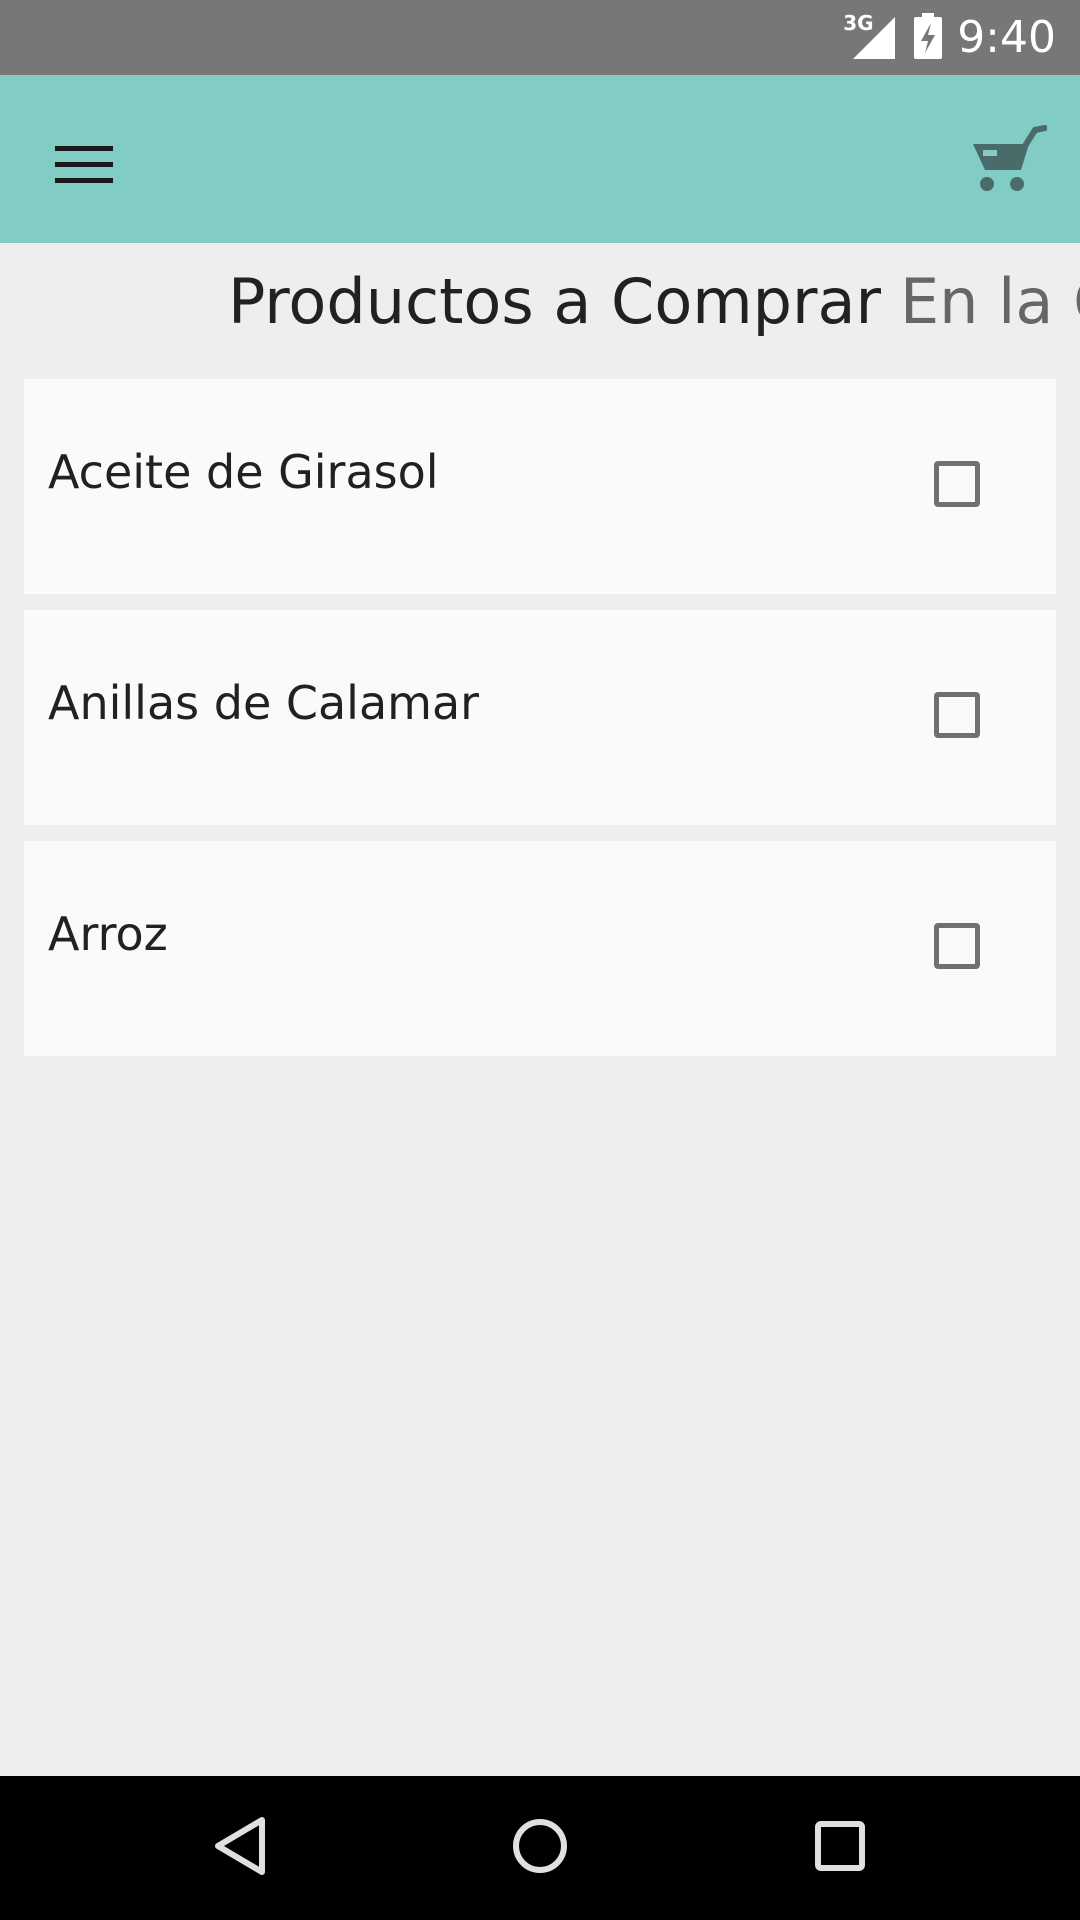  I want to click on recents-button, so click(840, 1848).